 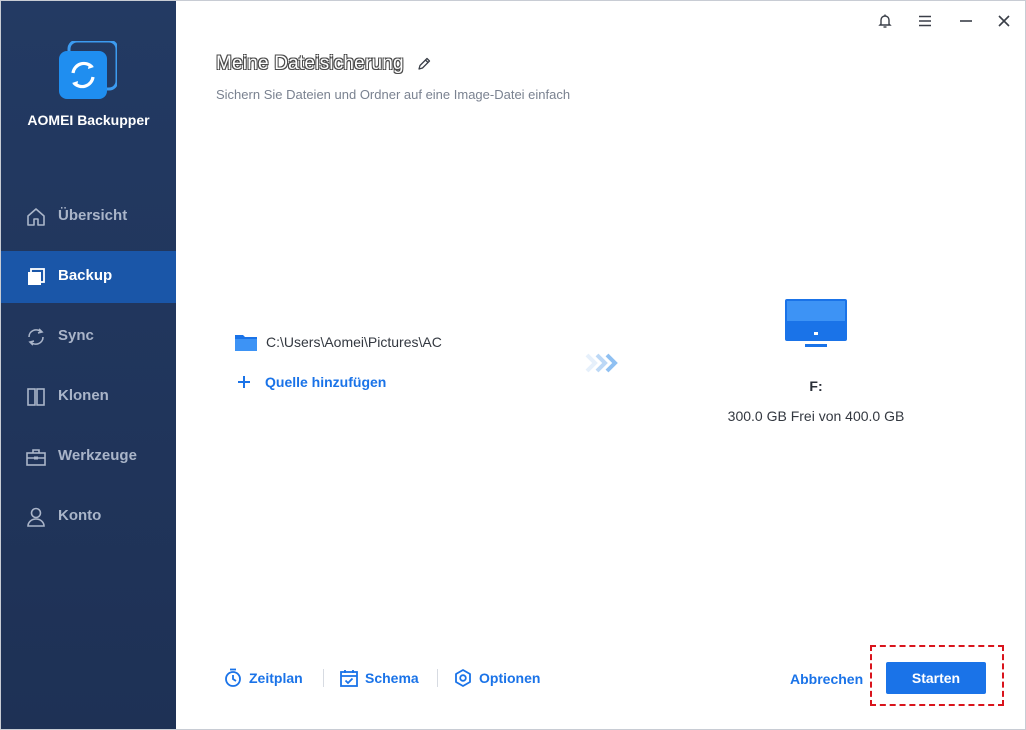 What do you see at coordinates (510, 678) in the screenshot?
I see `options-label: Optionen` at bounding box center [510, 678].